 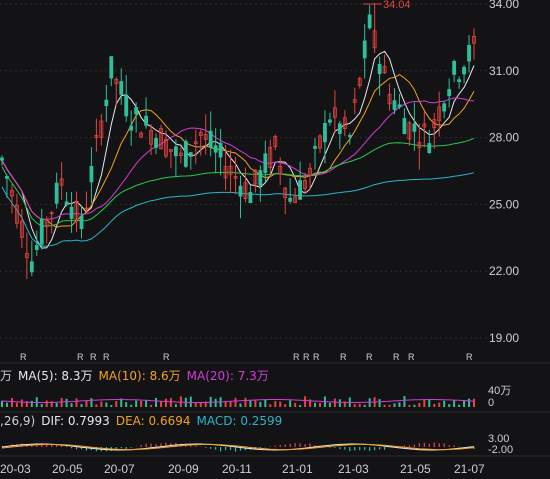 What do you see at coordinates (55, 376) in the screenshot?
I see `volume-ma5: MA(5): 8.3万` at bounding box center [55, 376].